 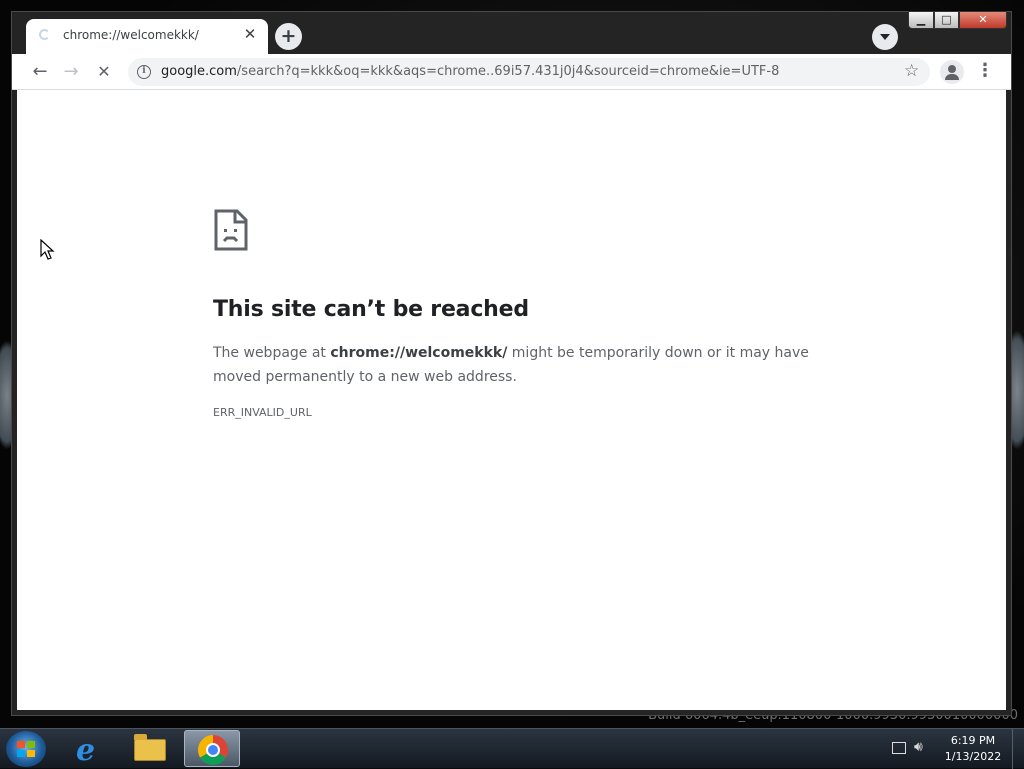 I want to click on forward-button: →, so click(x=71, y=72).